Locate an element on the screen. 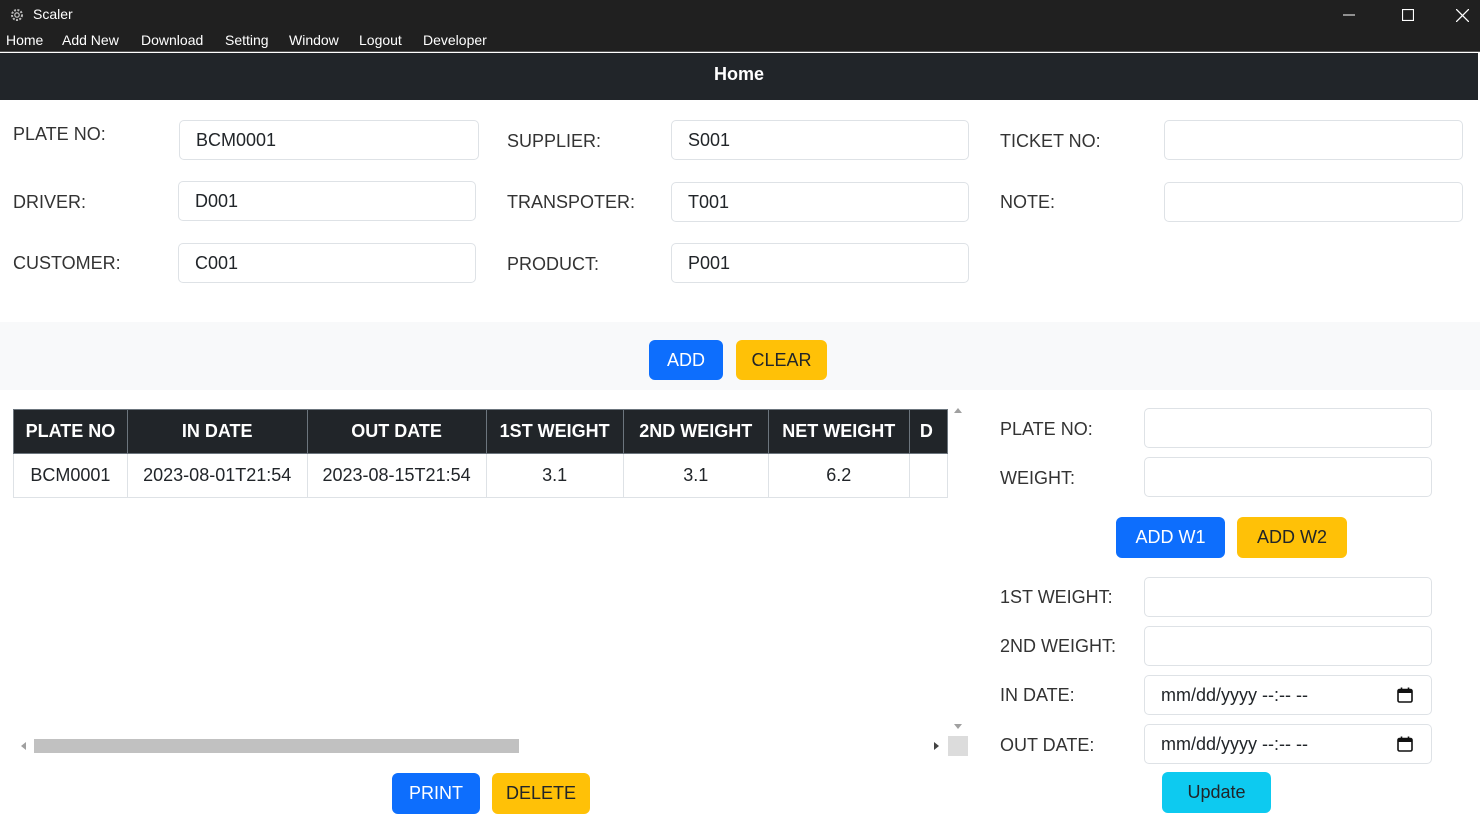 The width and height of the screenshot is (1480, 820). col-net-weight: NET WEIGHT is located at coordinates (838, 431).